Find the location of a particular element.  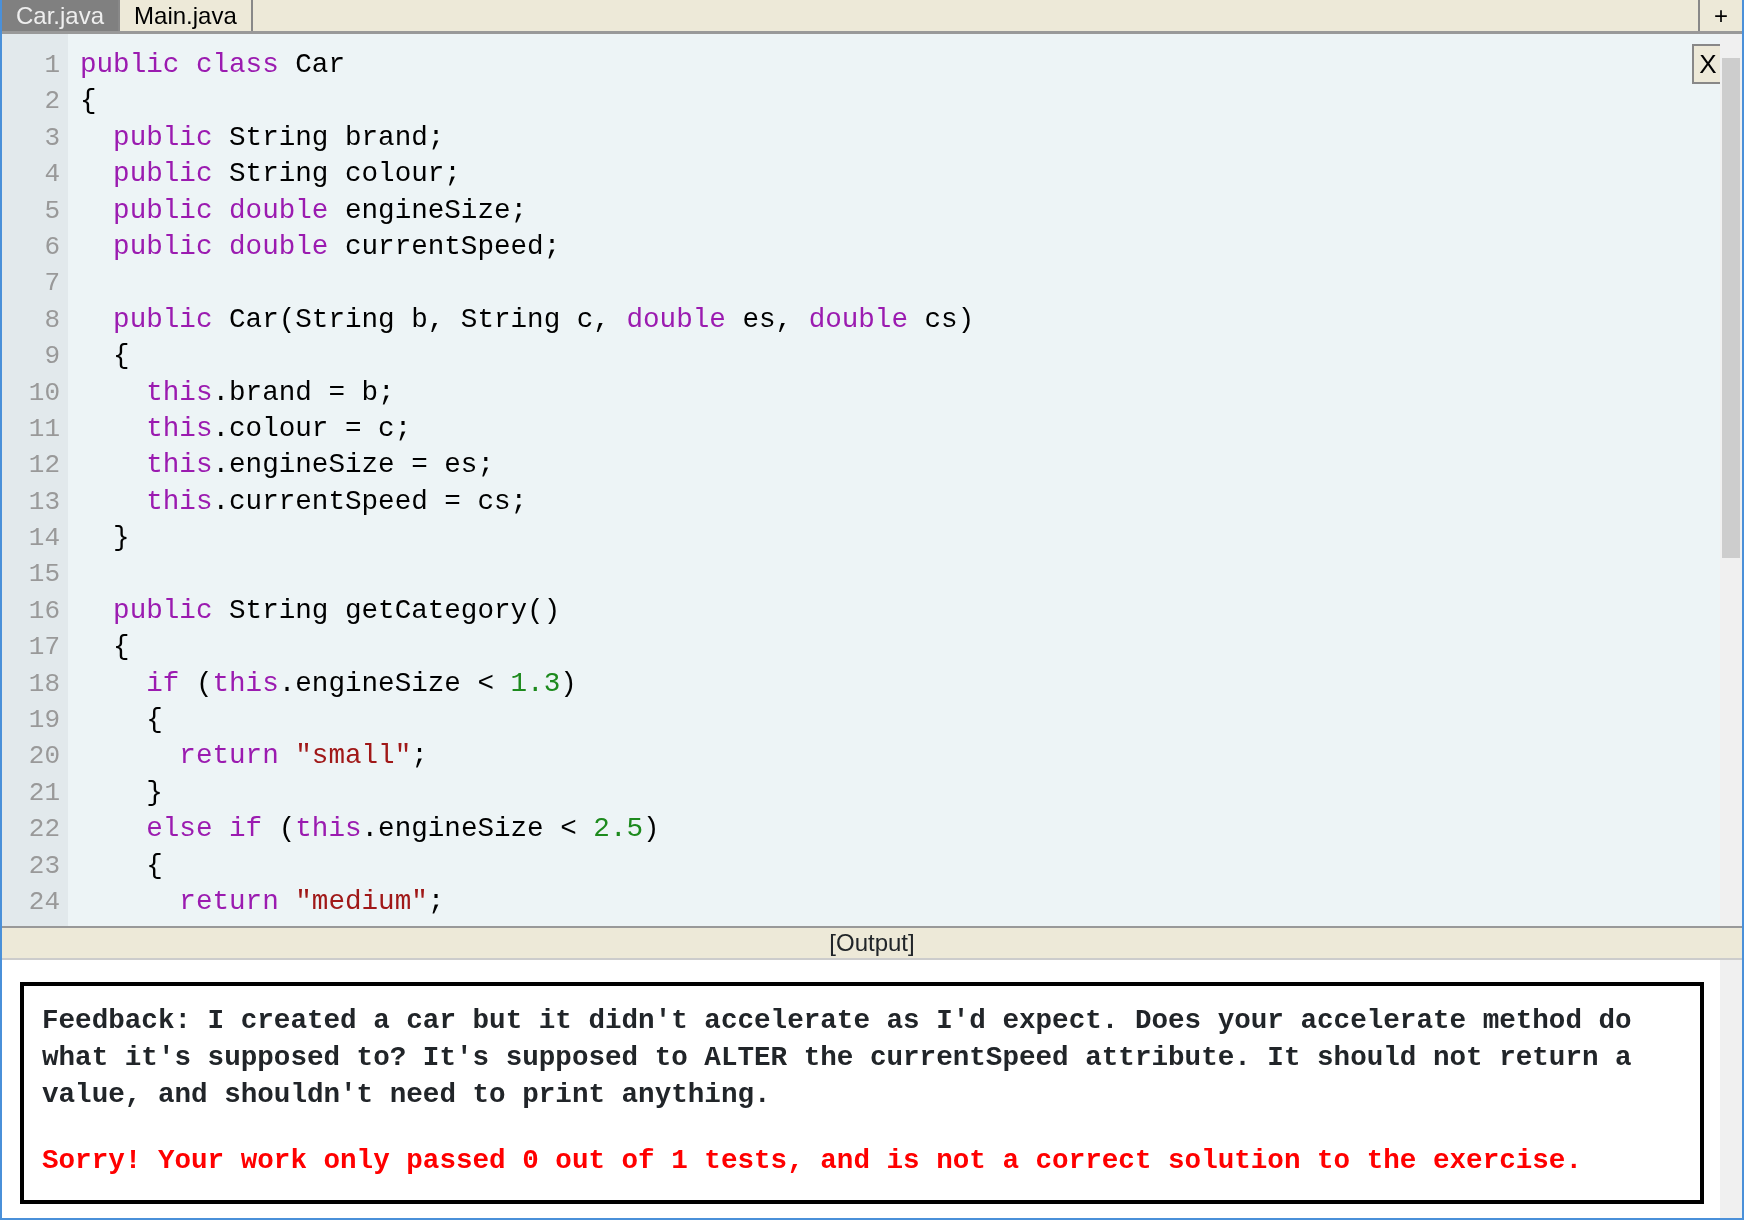

line-number: 19 is located at coordinates (44, 721).